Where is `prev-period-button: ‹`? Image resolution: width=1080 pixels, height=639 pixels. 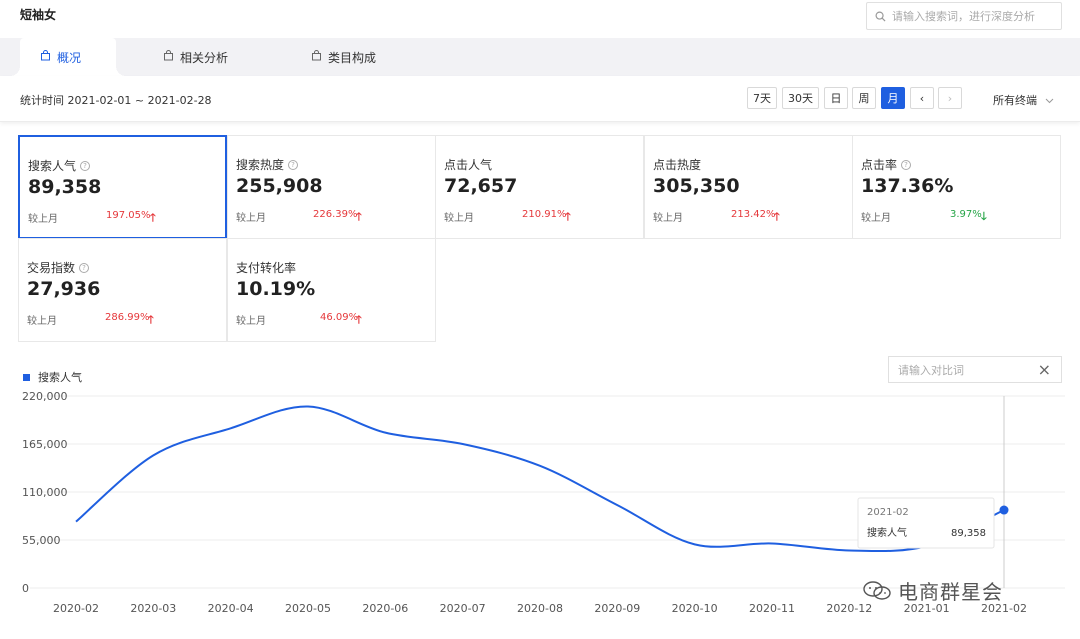 prev-period-button: ‹ is located at coordinates (922, 98).